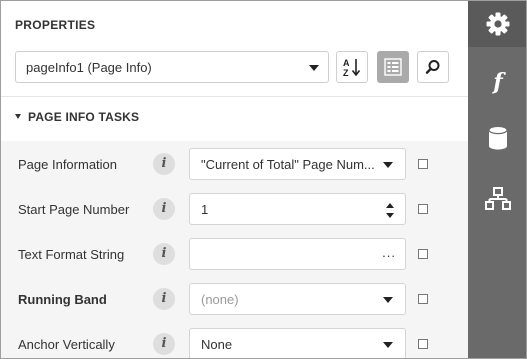 The width and height of the screenshot is (527, 359). What do you see at coordinates (220, 299) in the screenshot?
I see `property-value: (none)` at bounding box center [220, 299].